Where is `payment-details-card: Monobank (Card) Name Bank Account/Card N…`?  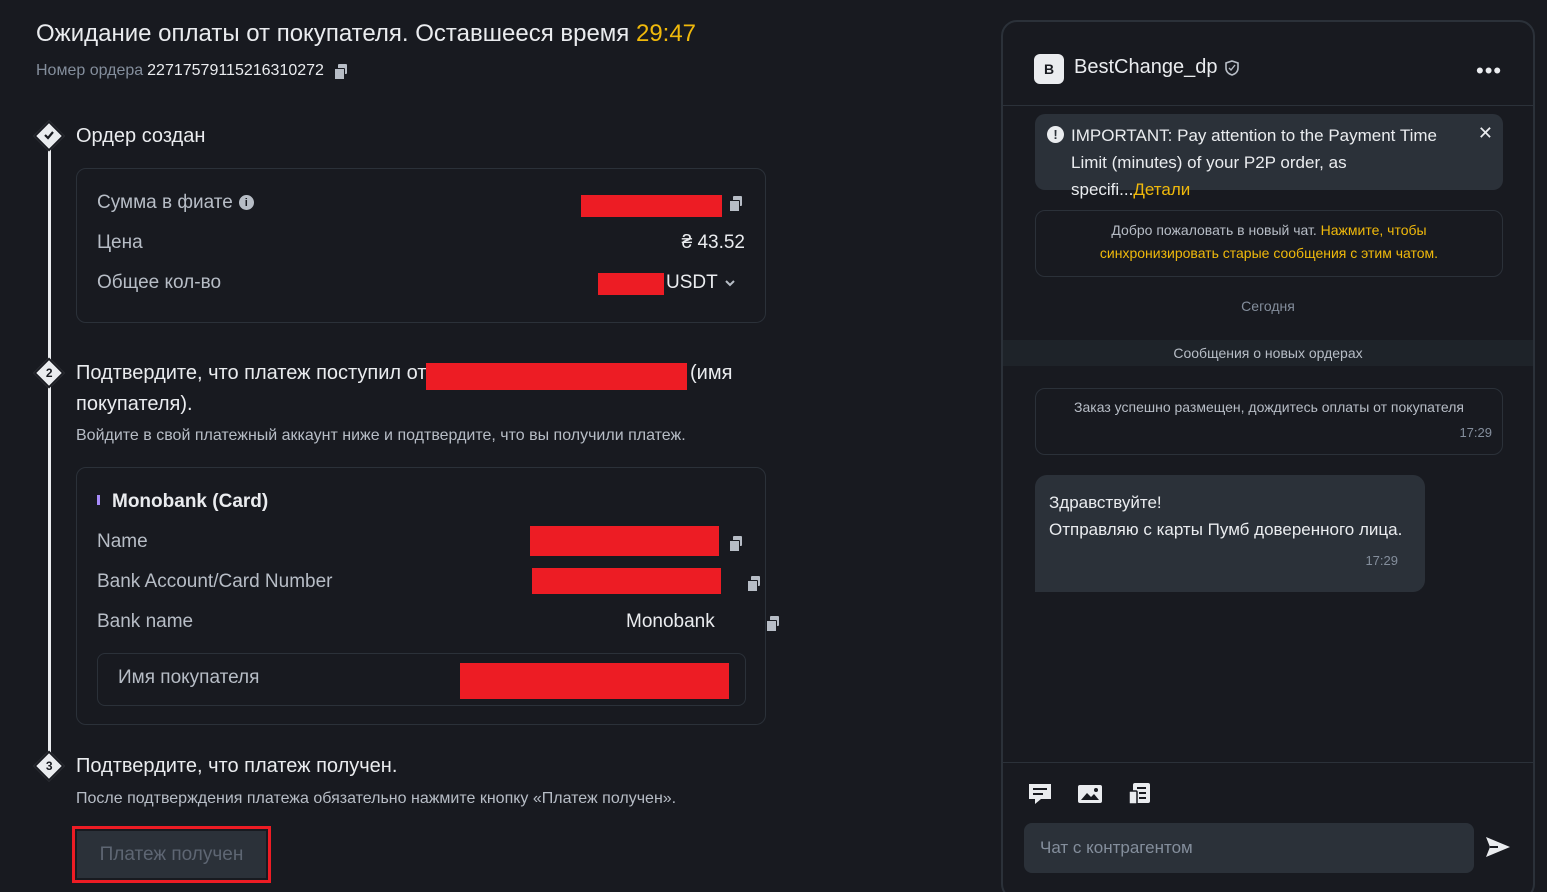
payment-details-card: Monobank (Card) Name Bank Account/Card N… is located at coordinates (427, 596).